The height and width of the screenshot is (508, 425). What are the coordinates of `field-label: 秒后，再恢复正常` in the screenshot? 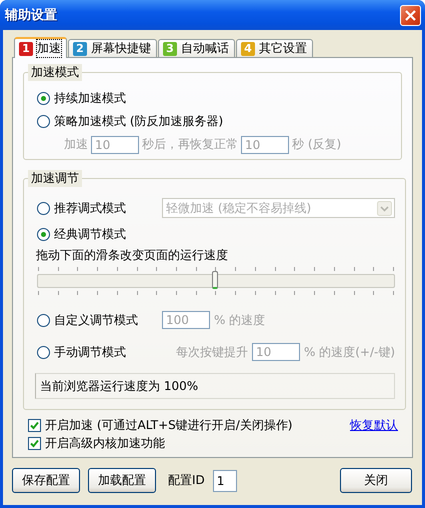 It's located at (190, 144).